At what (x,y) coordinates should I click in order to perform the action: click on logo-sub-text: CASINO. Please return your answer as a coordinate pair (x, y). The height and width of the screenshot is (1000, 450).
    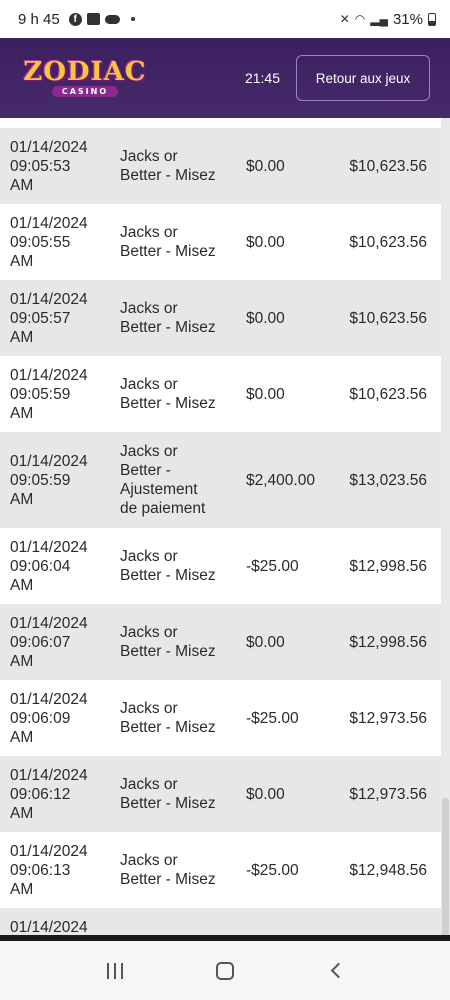
    Looking at the image, I should click on (85, 91).